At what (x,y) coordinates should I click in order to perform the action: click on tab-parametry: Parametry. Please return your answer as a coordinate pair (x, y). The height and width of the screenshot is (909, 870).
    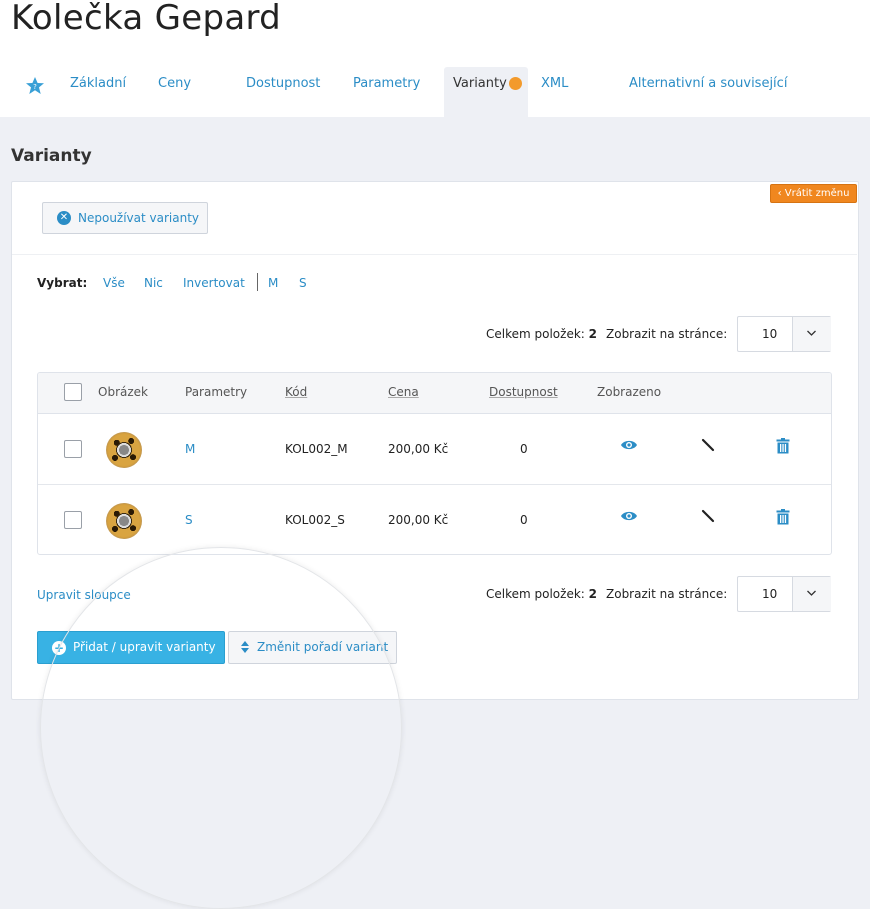
    Looking at the image, I should click on (386, 92).